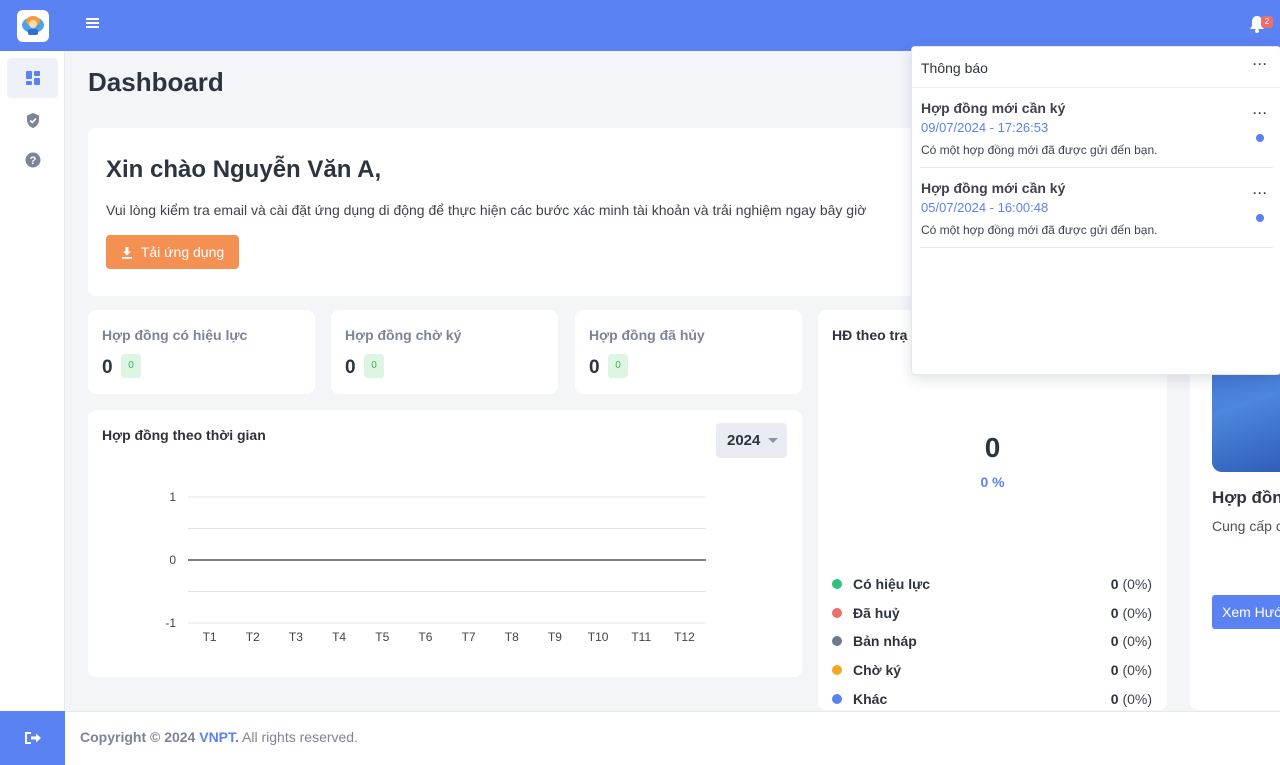 Image resolution: width=1280 pixels, height=765 pixels. Describe the element at coordinates (1267, 22) in the screenshot. I see `notification-count-badge: 2` at that location.